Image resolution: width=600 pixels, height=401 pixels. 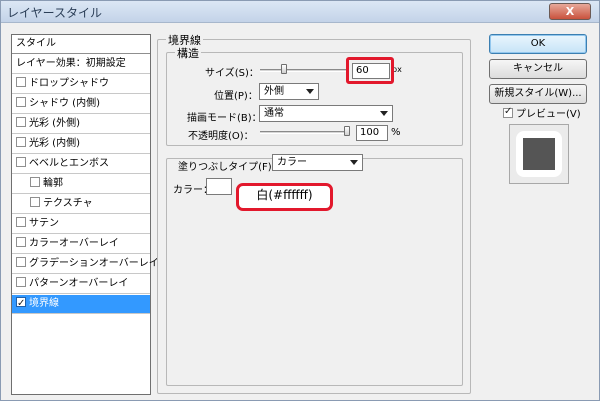 What do you see at coordinates (508, 112) in the screenshot?
I see `preview-checkbox` at bounding box center [508, 112].